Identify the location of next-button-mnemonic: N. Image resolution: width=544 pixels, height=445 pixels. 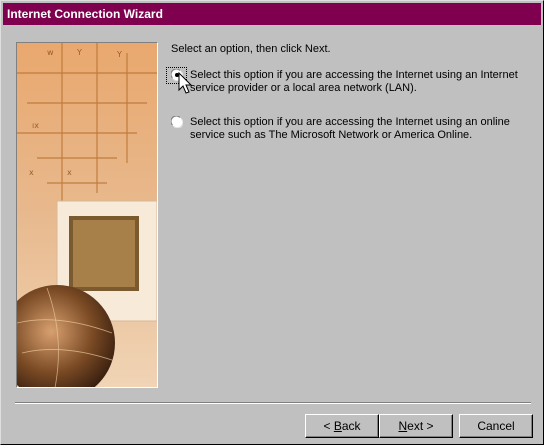
(403, 426).